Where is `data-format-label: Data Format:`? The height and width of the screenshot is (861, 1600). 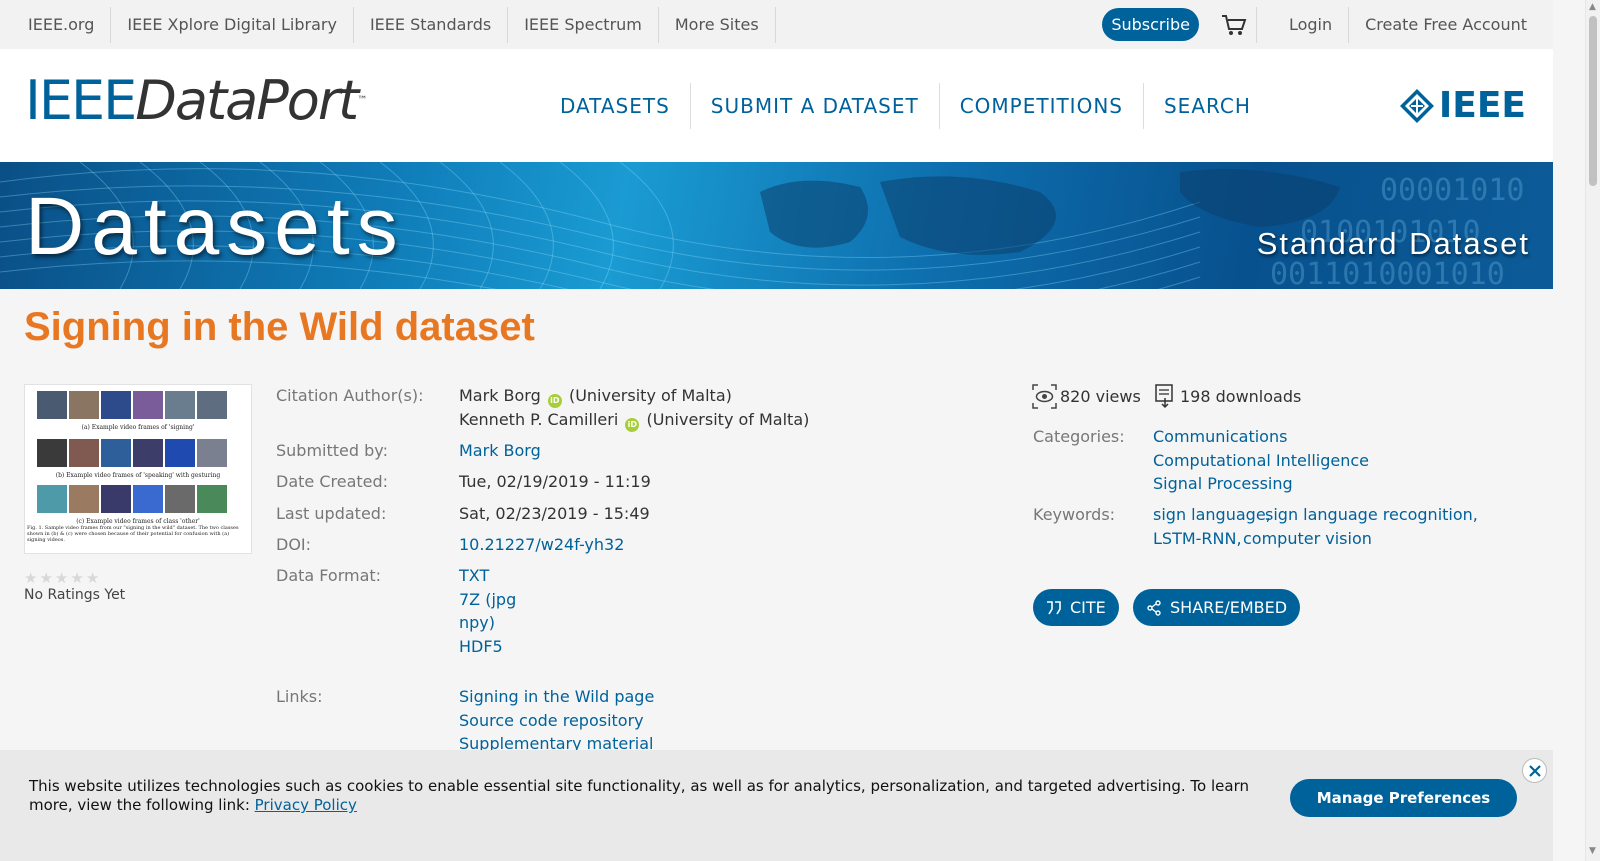
data-format-label: Data Format: is located at coordinates (329, 575).